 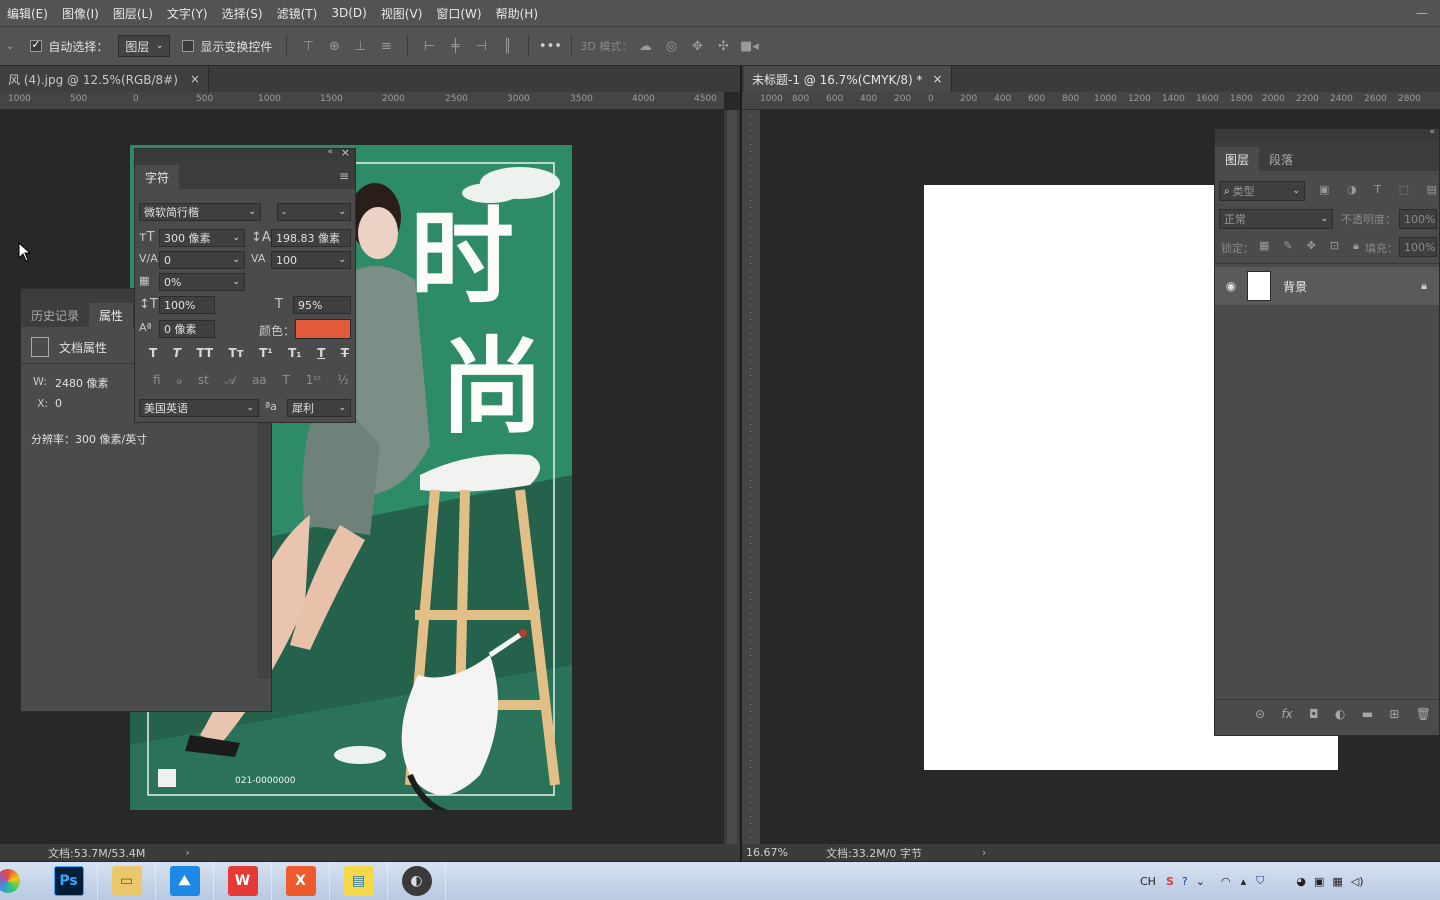 I want to click on menu-image: 图像(I), so click(x=80, y=13).